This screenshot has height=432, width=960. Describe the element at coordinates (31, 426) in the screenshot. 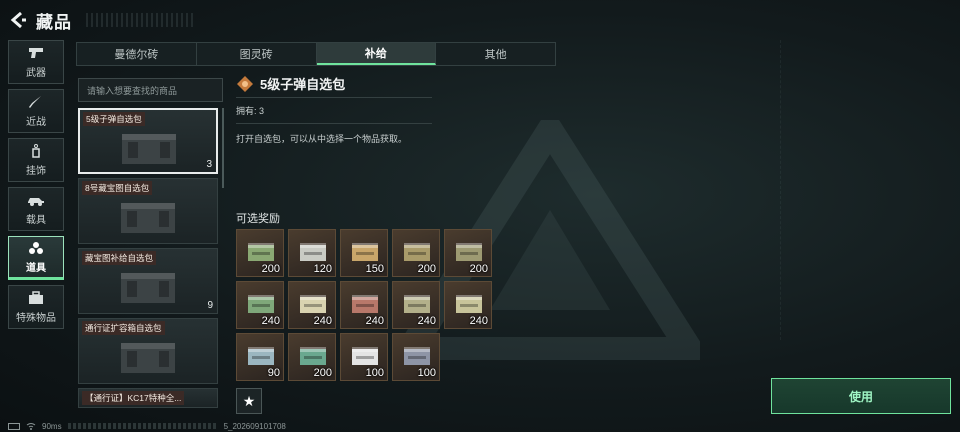

I see `wifi-icon` at that location.